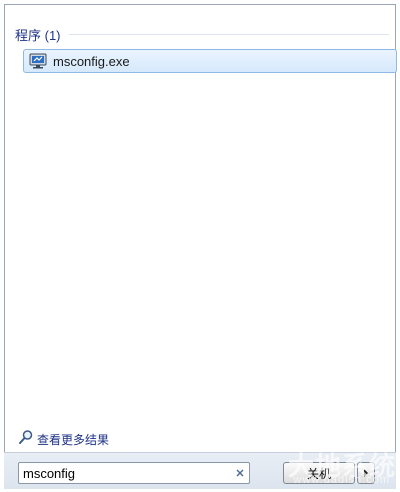 The width and height of the screenshot is (400, 492). I want to click on search-input, so click(125, 473).